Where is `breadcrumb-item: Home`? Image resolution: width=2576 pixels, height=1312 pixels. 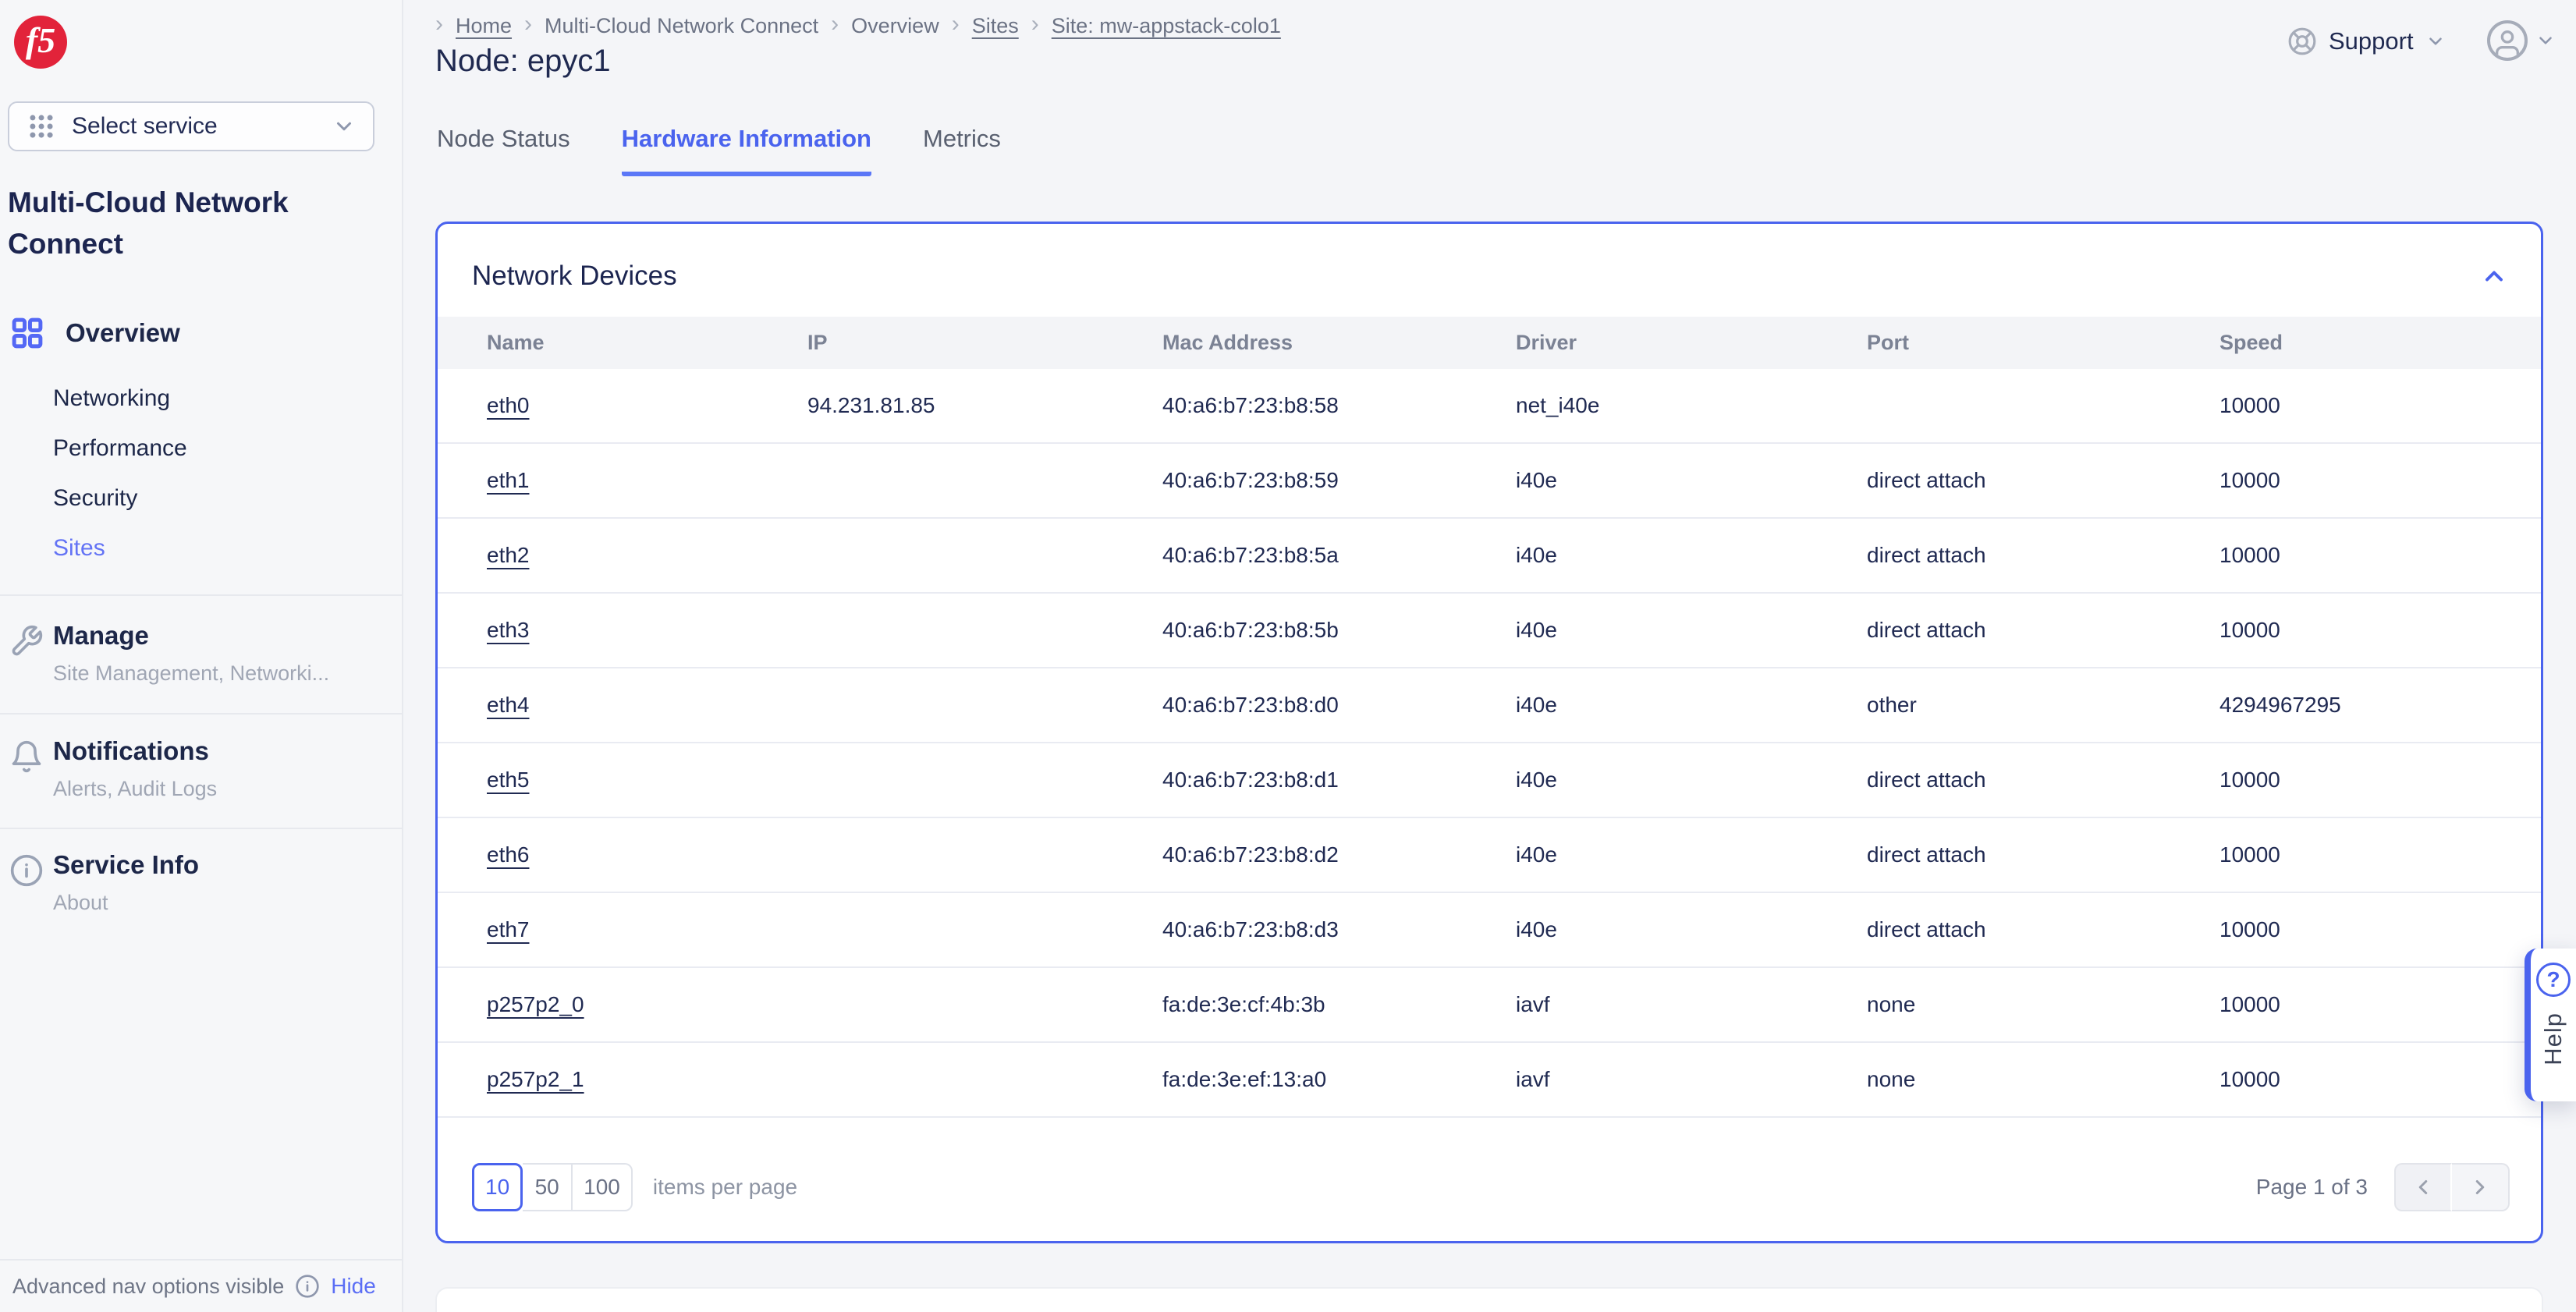 breadcrumb-item: Home is located at coordinates (484, 26).